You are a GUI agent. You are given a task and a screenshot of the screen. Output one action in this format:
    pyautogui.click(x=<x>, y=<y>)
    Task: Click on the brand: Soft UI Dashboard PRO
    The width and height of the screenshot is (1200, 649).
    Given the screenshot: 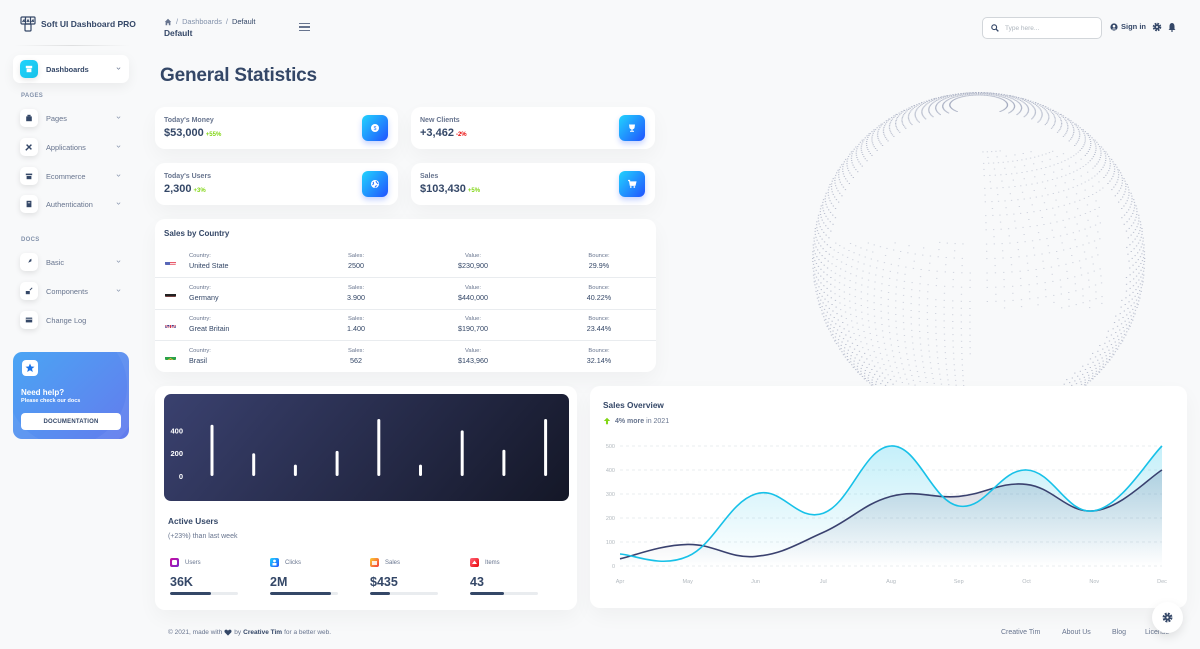 What is the action you would take?
    pyautogui.click(x=78, y=24)
    